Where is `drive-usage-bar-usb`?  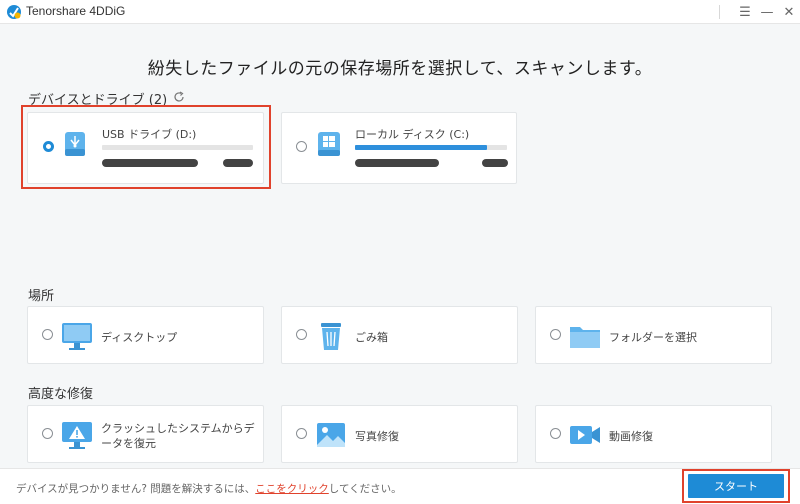
drive-usage-bar-usb is located at coordinates (177, 147).